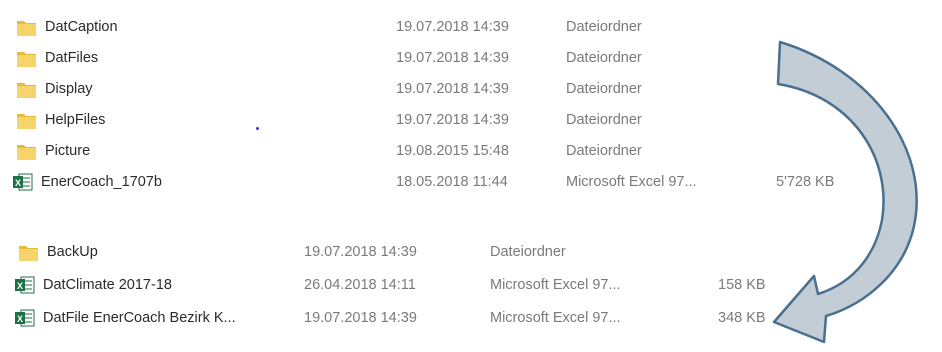 The width and height of the screenshot is (942, 352). I want to click on file-row-backup: BackUp 19.07.2018 14:39 Dateiordner, so click(400, 252).